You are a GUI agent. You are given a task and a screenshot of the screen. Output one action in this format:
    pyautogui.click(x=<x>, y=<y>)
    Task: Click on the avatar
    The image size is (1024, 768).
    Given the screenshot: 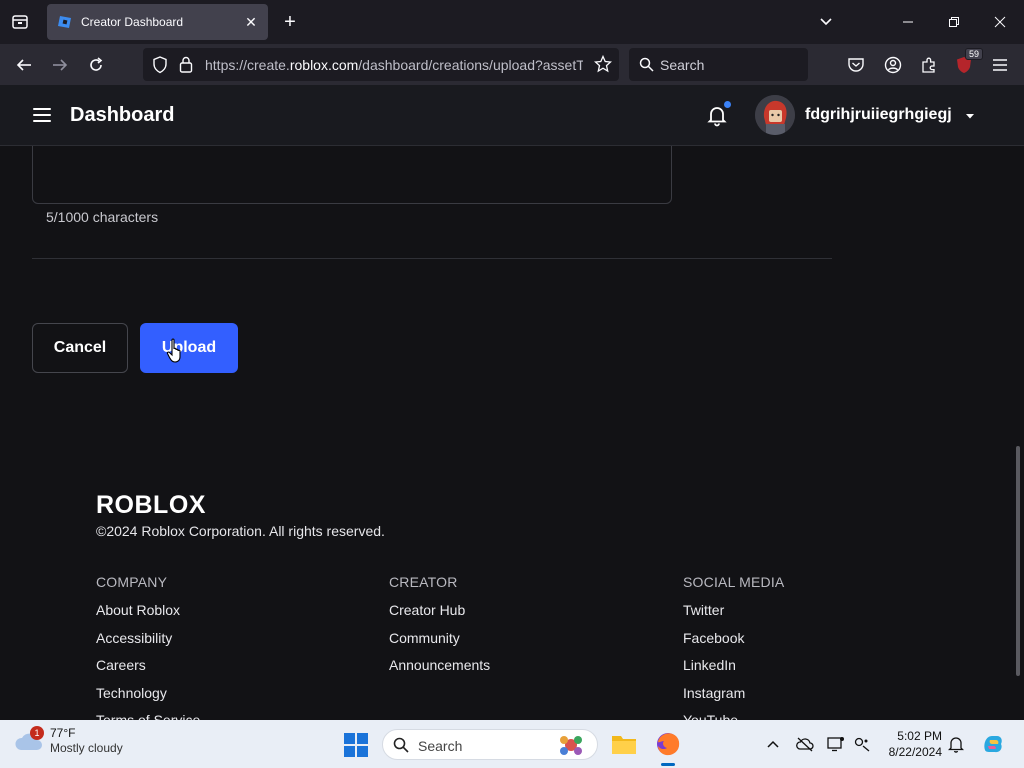 What is the action you would take?
    pyautogui.click(x=775, y=115)
    